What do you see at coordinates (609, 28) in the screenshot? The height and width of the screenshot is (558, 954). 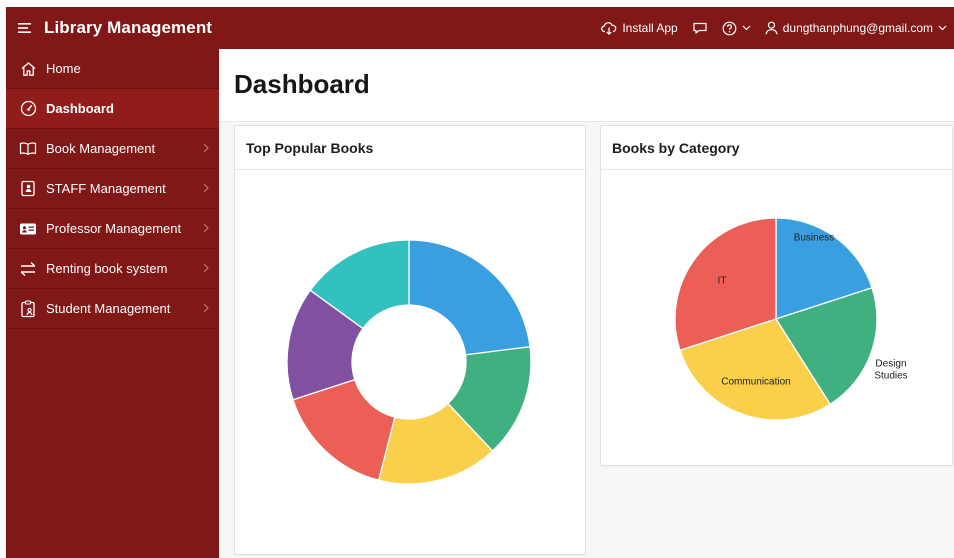 I see `cloud-download-icon` at bounding box center [609, 28].